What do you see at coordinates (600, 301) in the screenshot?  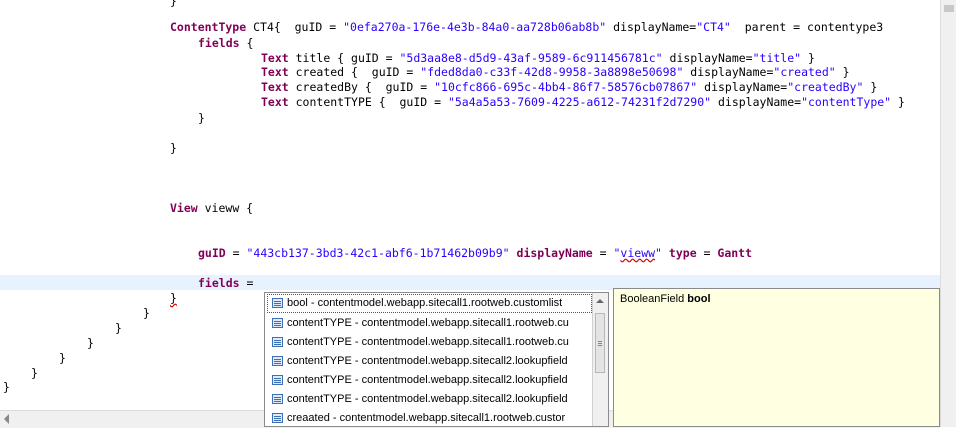 I see `scroll-up-icon` at bounding box center [600, 301].